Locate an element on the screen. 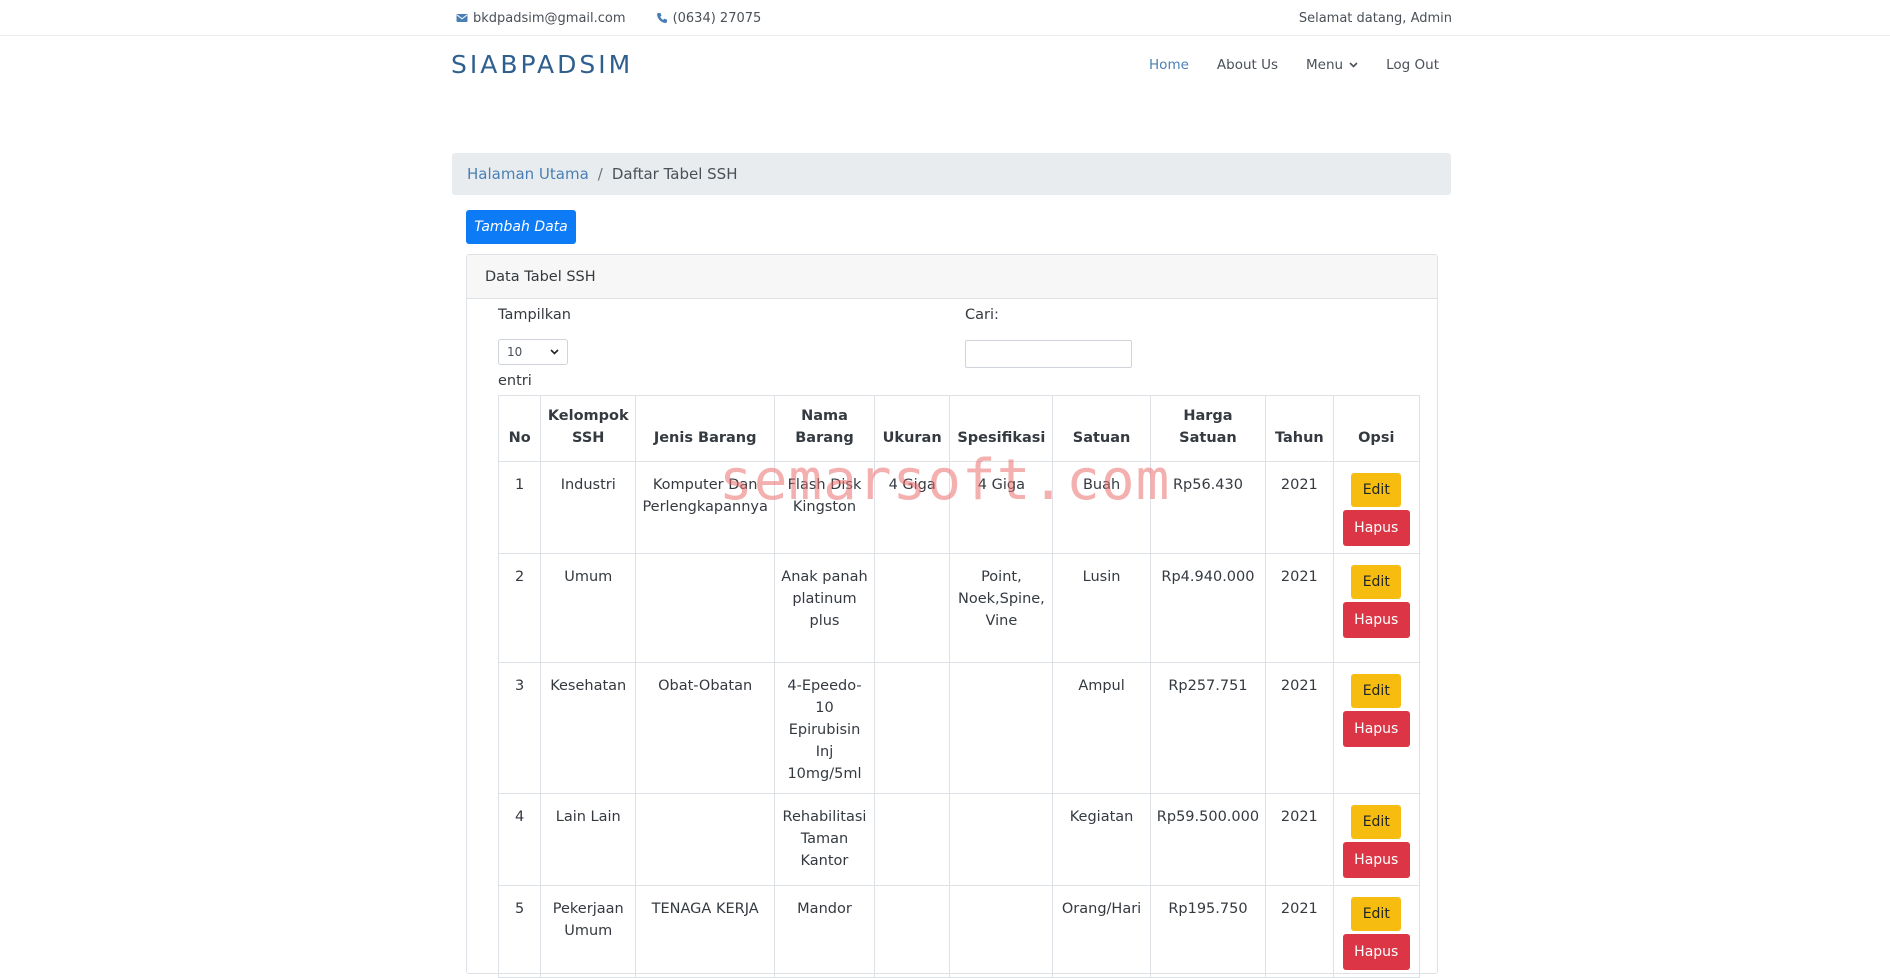 This screenshot has height=978, width=1890. cell-satuan: Lusin is located at coordinates (1101, 608).